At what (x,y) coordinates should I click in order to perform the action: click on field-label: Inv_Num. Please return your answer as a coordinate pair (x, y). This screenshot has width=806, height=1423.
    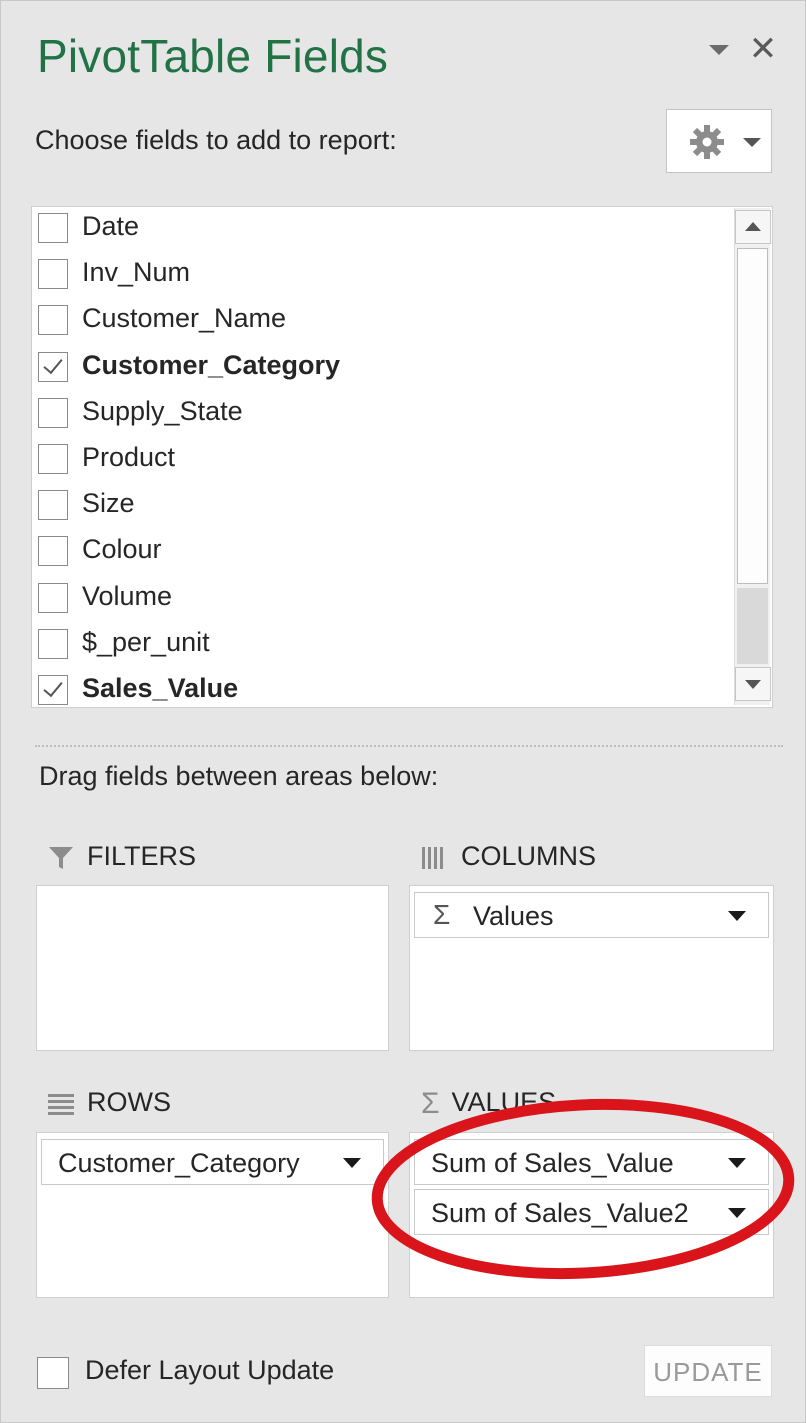
    Looking at the image, I should click on (136, 272).